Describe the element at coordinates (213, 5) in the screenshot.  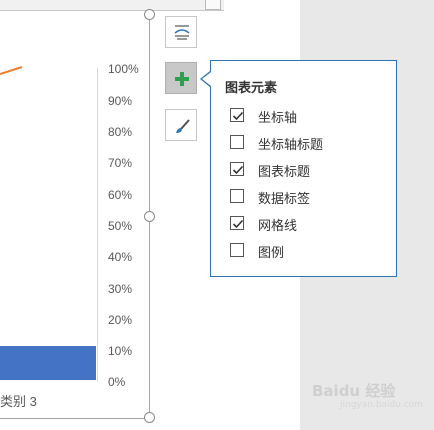
I see `toolbar-button` at that location.